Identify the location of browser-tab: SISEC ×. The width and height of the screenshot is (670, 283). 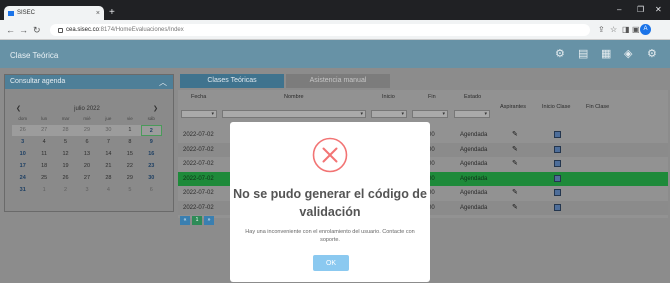
(54, 13).